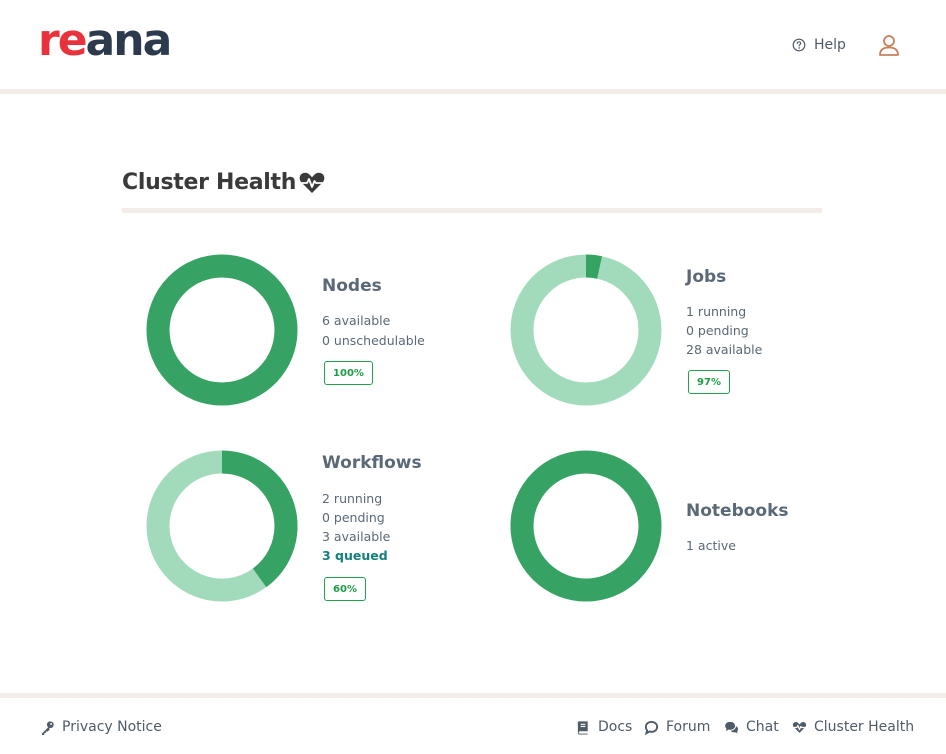 This screenshot has height=754, width=946. What do you see at coordinates (830, 45) in the screenshot?
I see `help-label: Help` at bounding box center [830, 45].